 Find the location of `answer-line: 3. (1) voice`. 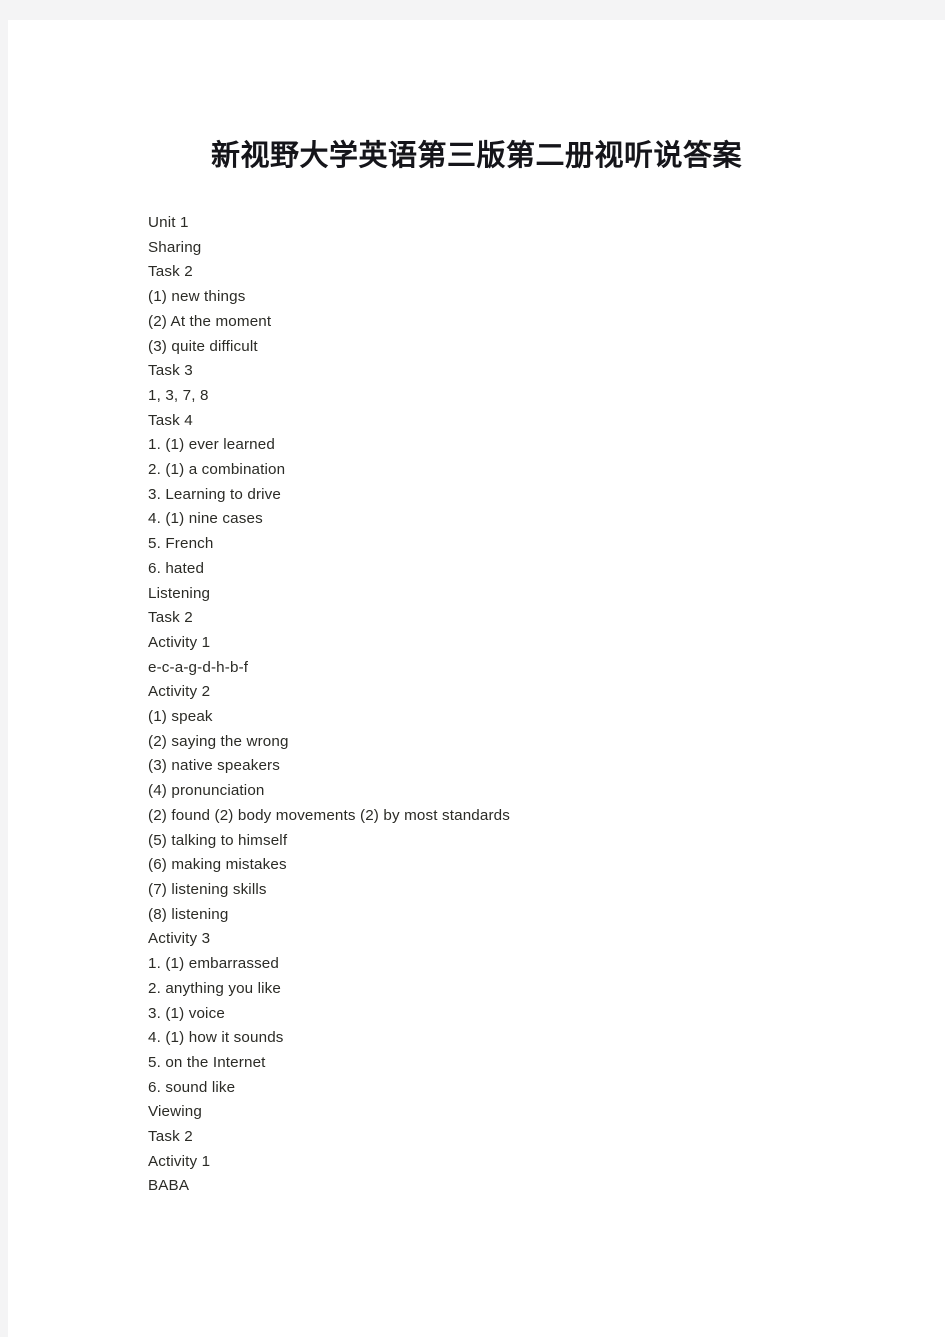

answer-line: 3. (1) voice is located at coordinates (186, 1013).